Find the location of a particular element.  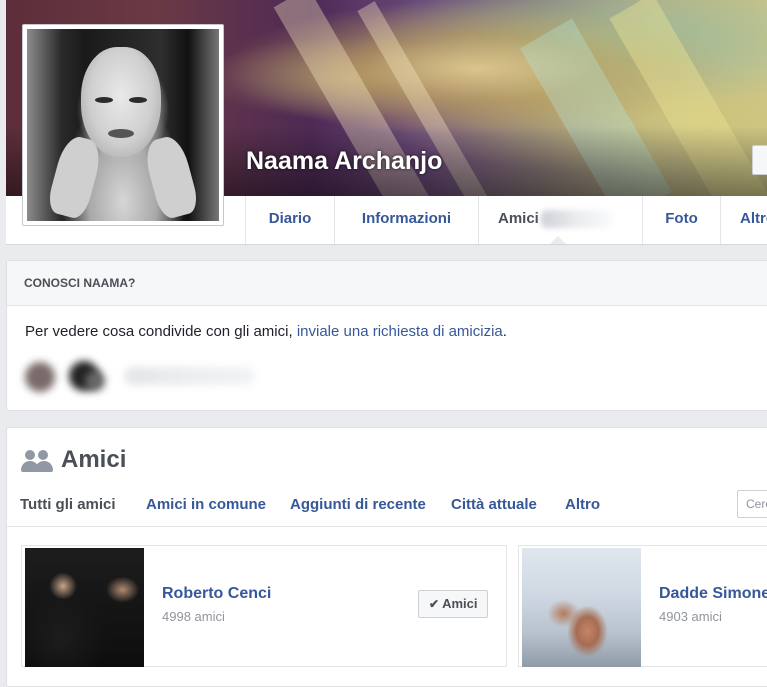

tab-informazioni: Informazioni is located at coordinates (406, 220).